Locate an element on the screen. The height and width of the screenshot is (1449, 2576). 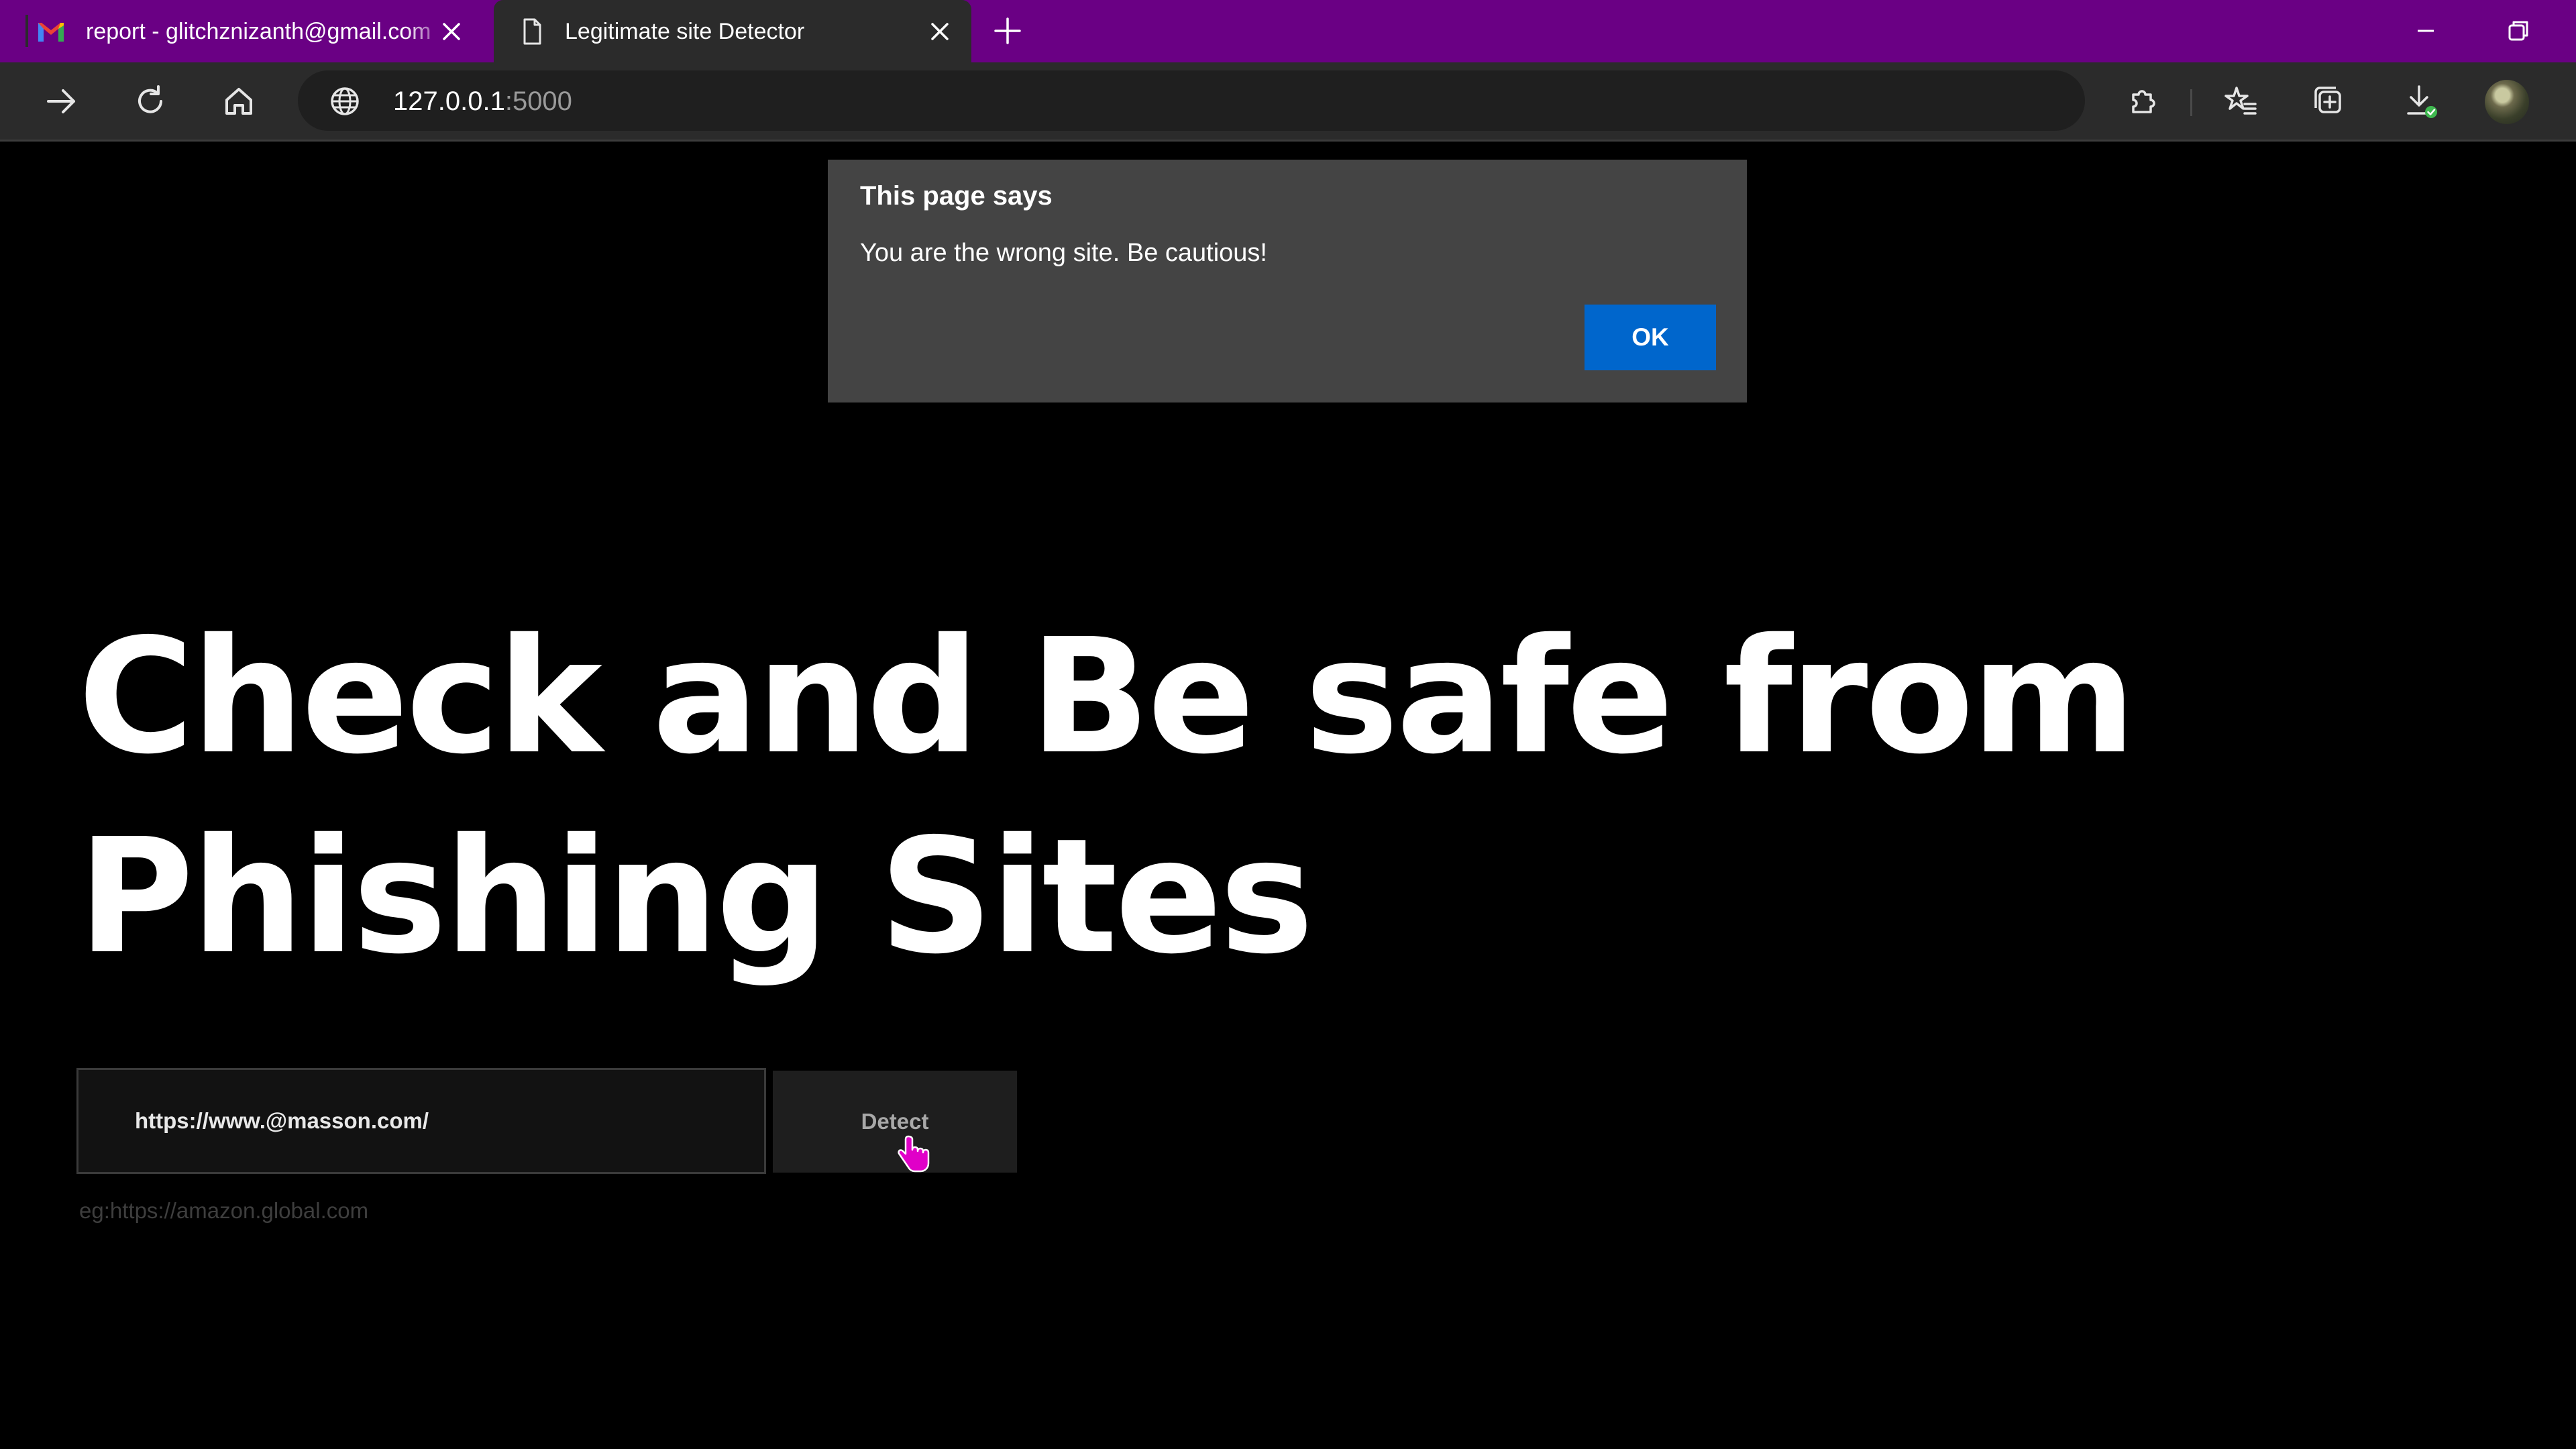
url-hint: eg:https://amazon.global.com is located at coordinates (224, 1210).